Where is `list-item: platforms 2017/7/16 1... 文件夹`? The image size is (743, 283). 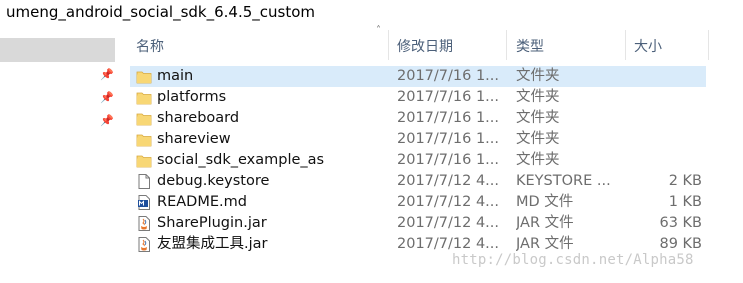
list-item: platforms 2017/7/16 1... 文件夹 is located at coordinates (418, 97).